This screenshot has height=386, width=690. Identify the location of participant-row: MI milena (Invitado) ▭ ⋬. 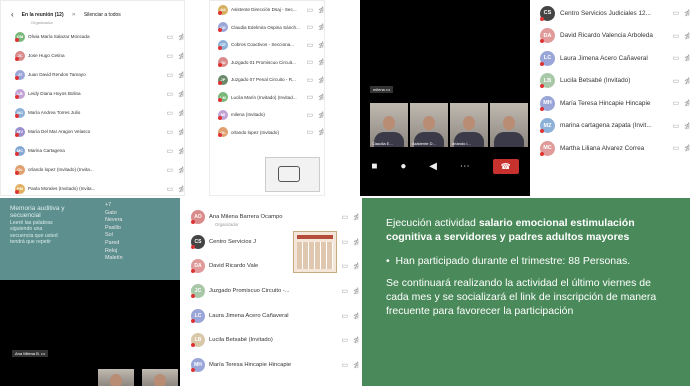
(267, 115).